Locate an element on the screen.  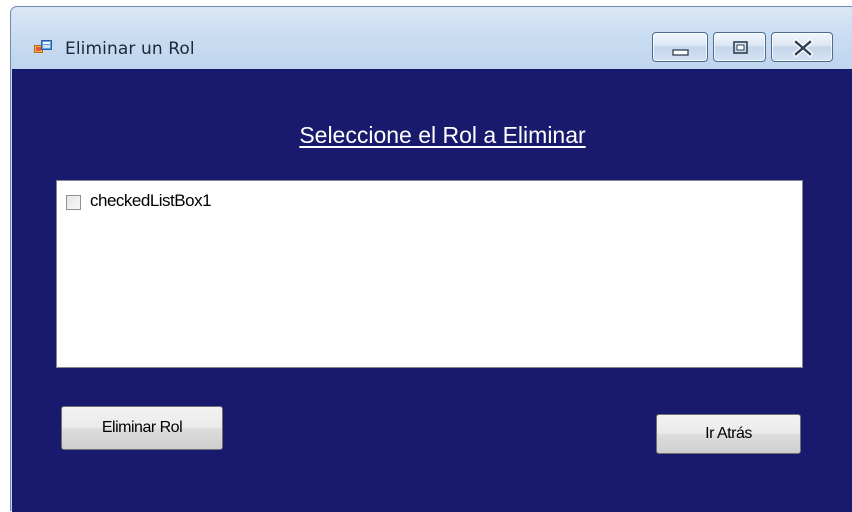
delete-role-button: Eliminar Rol is located at coordinates (142, 428).